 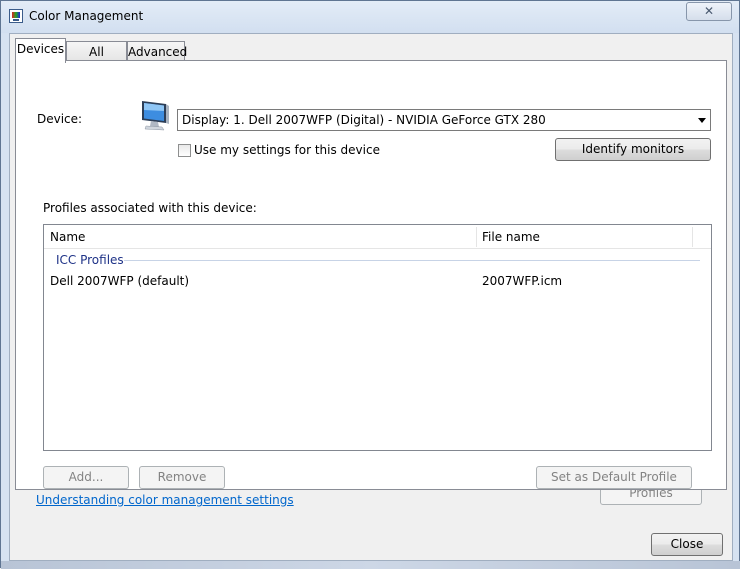 I want to click on color-management-app-icon, so click(x=16, y=16).